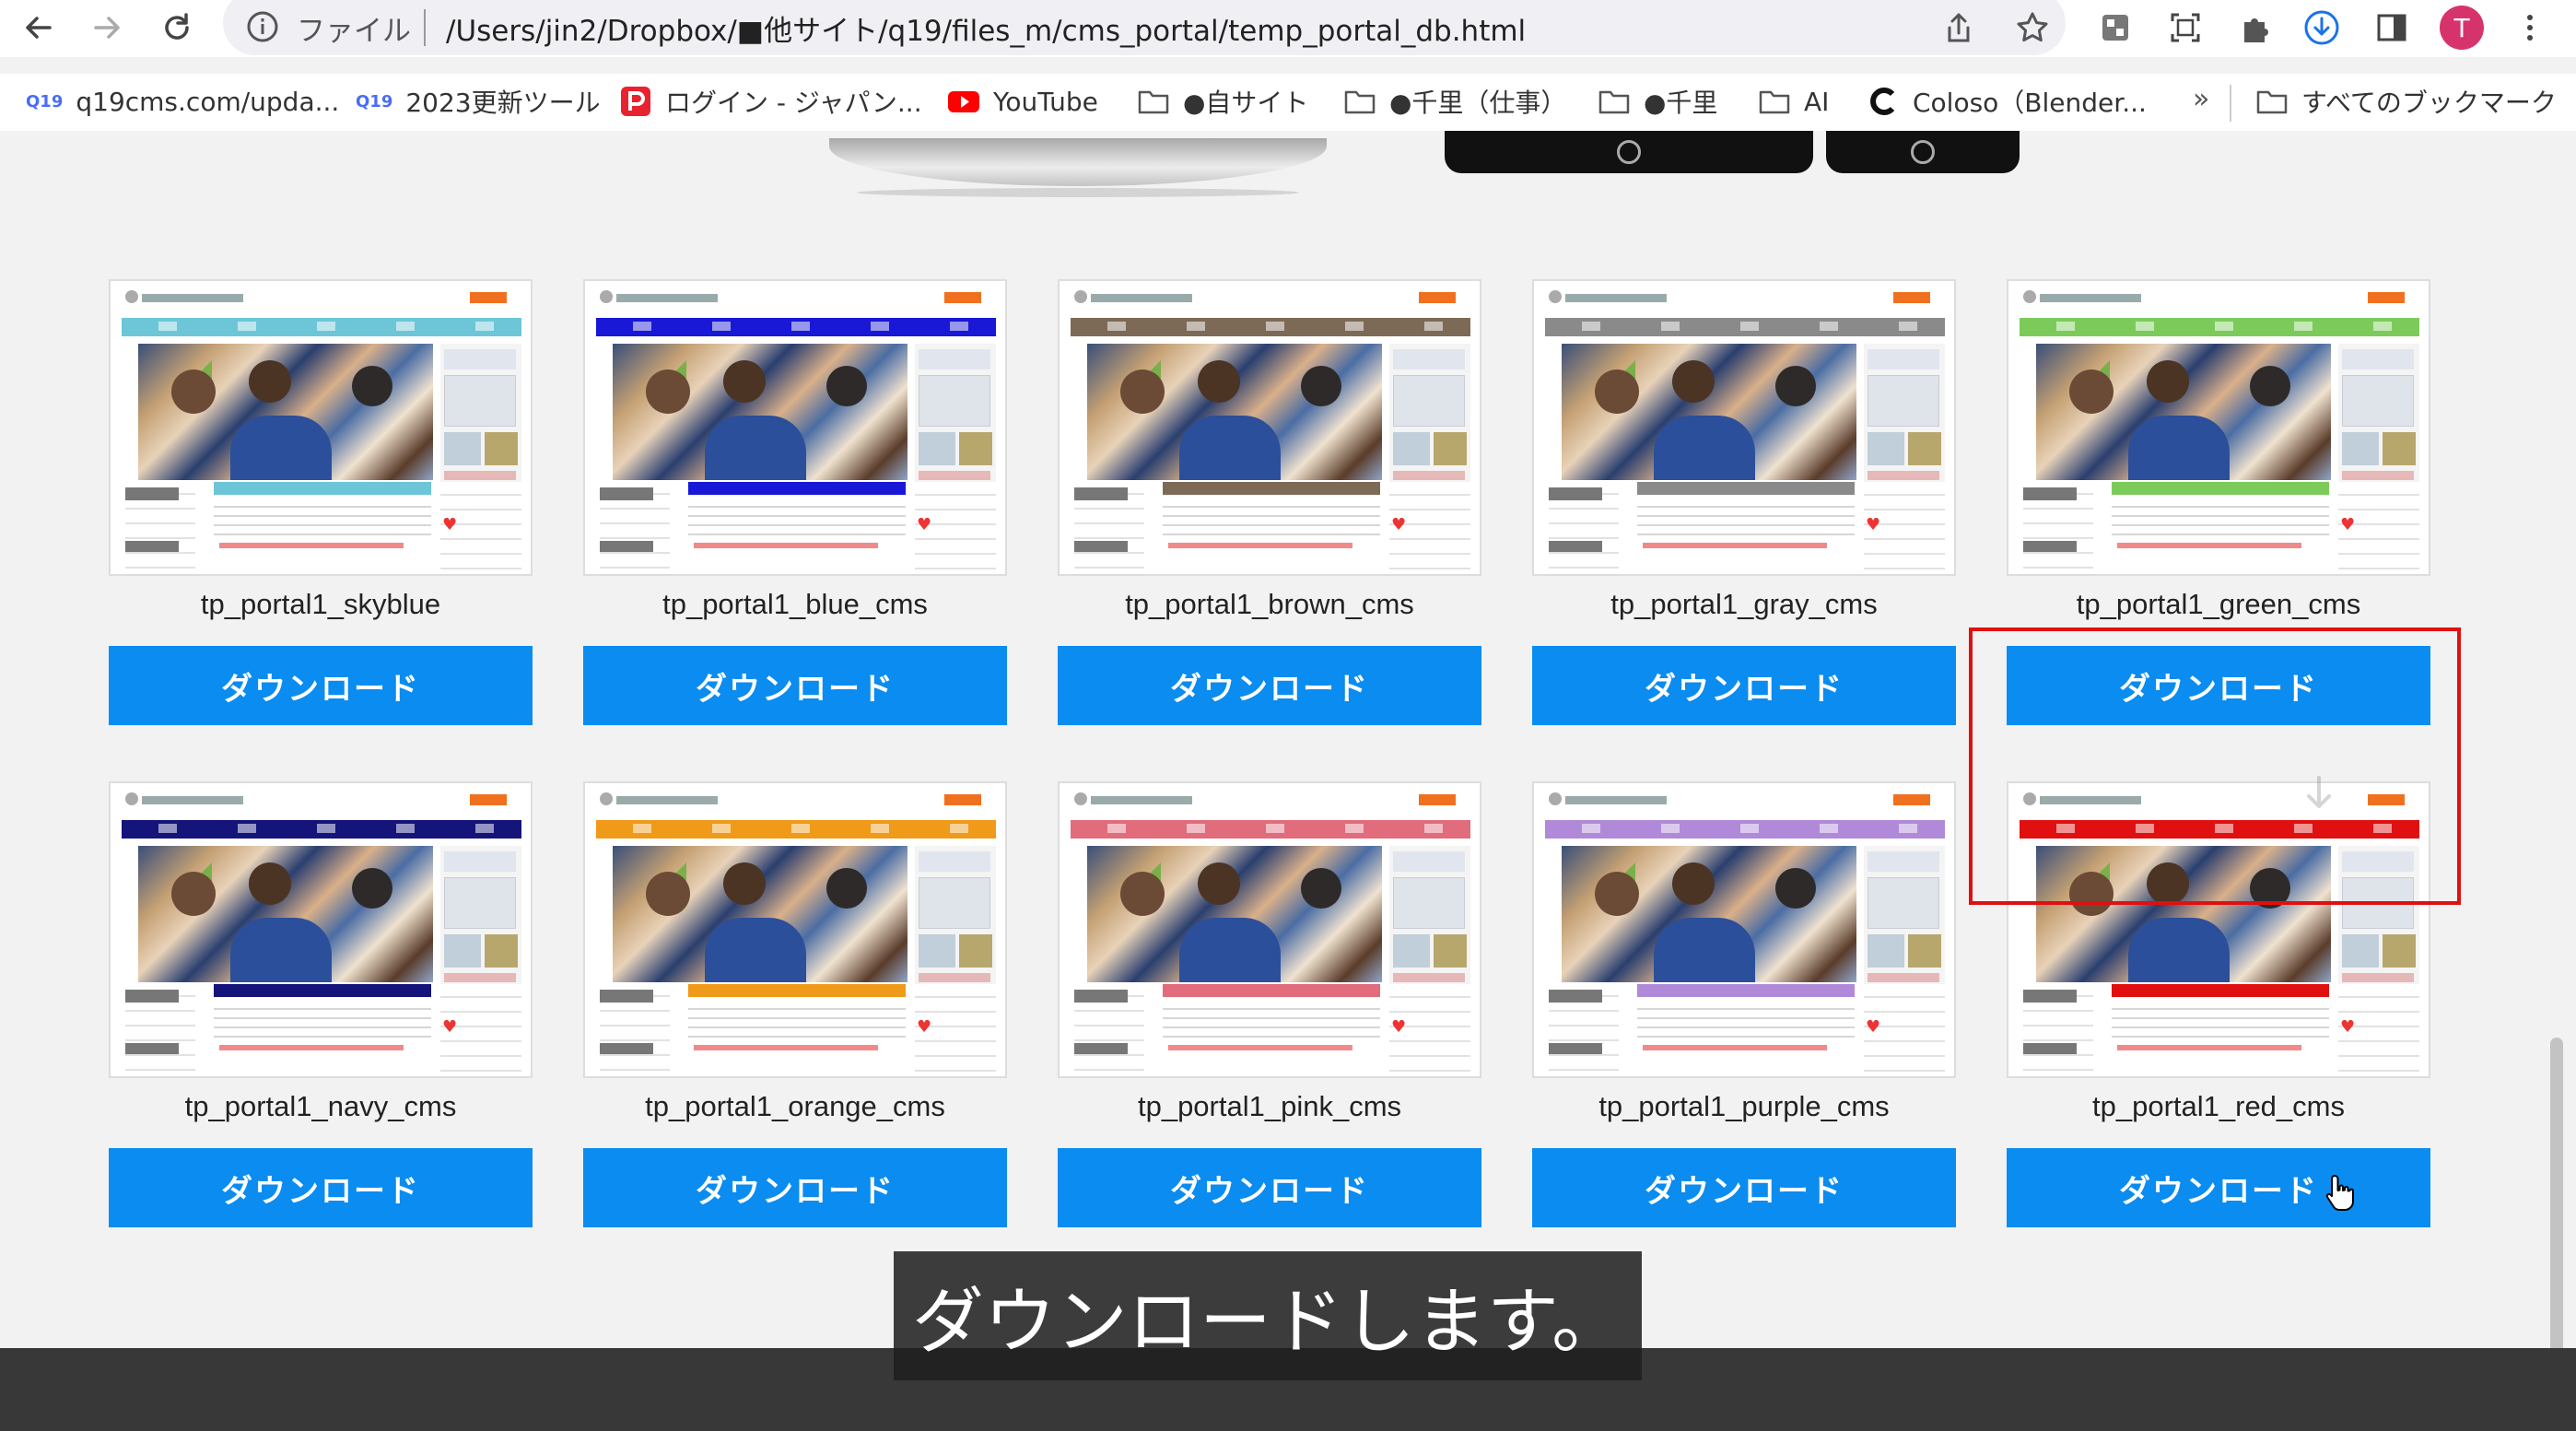 This screenshot has height=1431, width=2576. I want to click on template-card: ♥ tp_portal1_skyblue ダウンロード, so click(321, 503).